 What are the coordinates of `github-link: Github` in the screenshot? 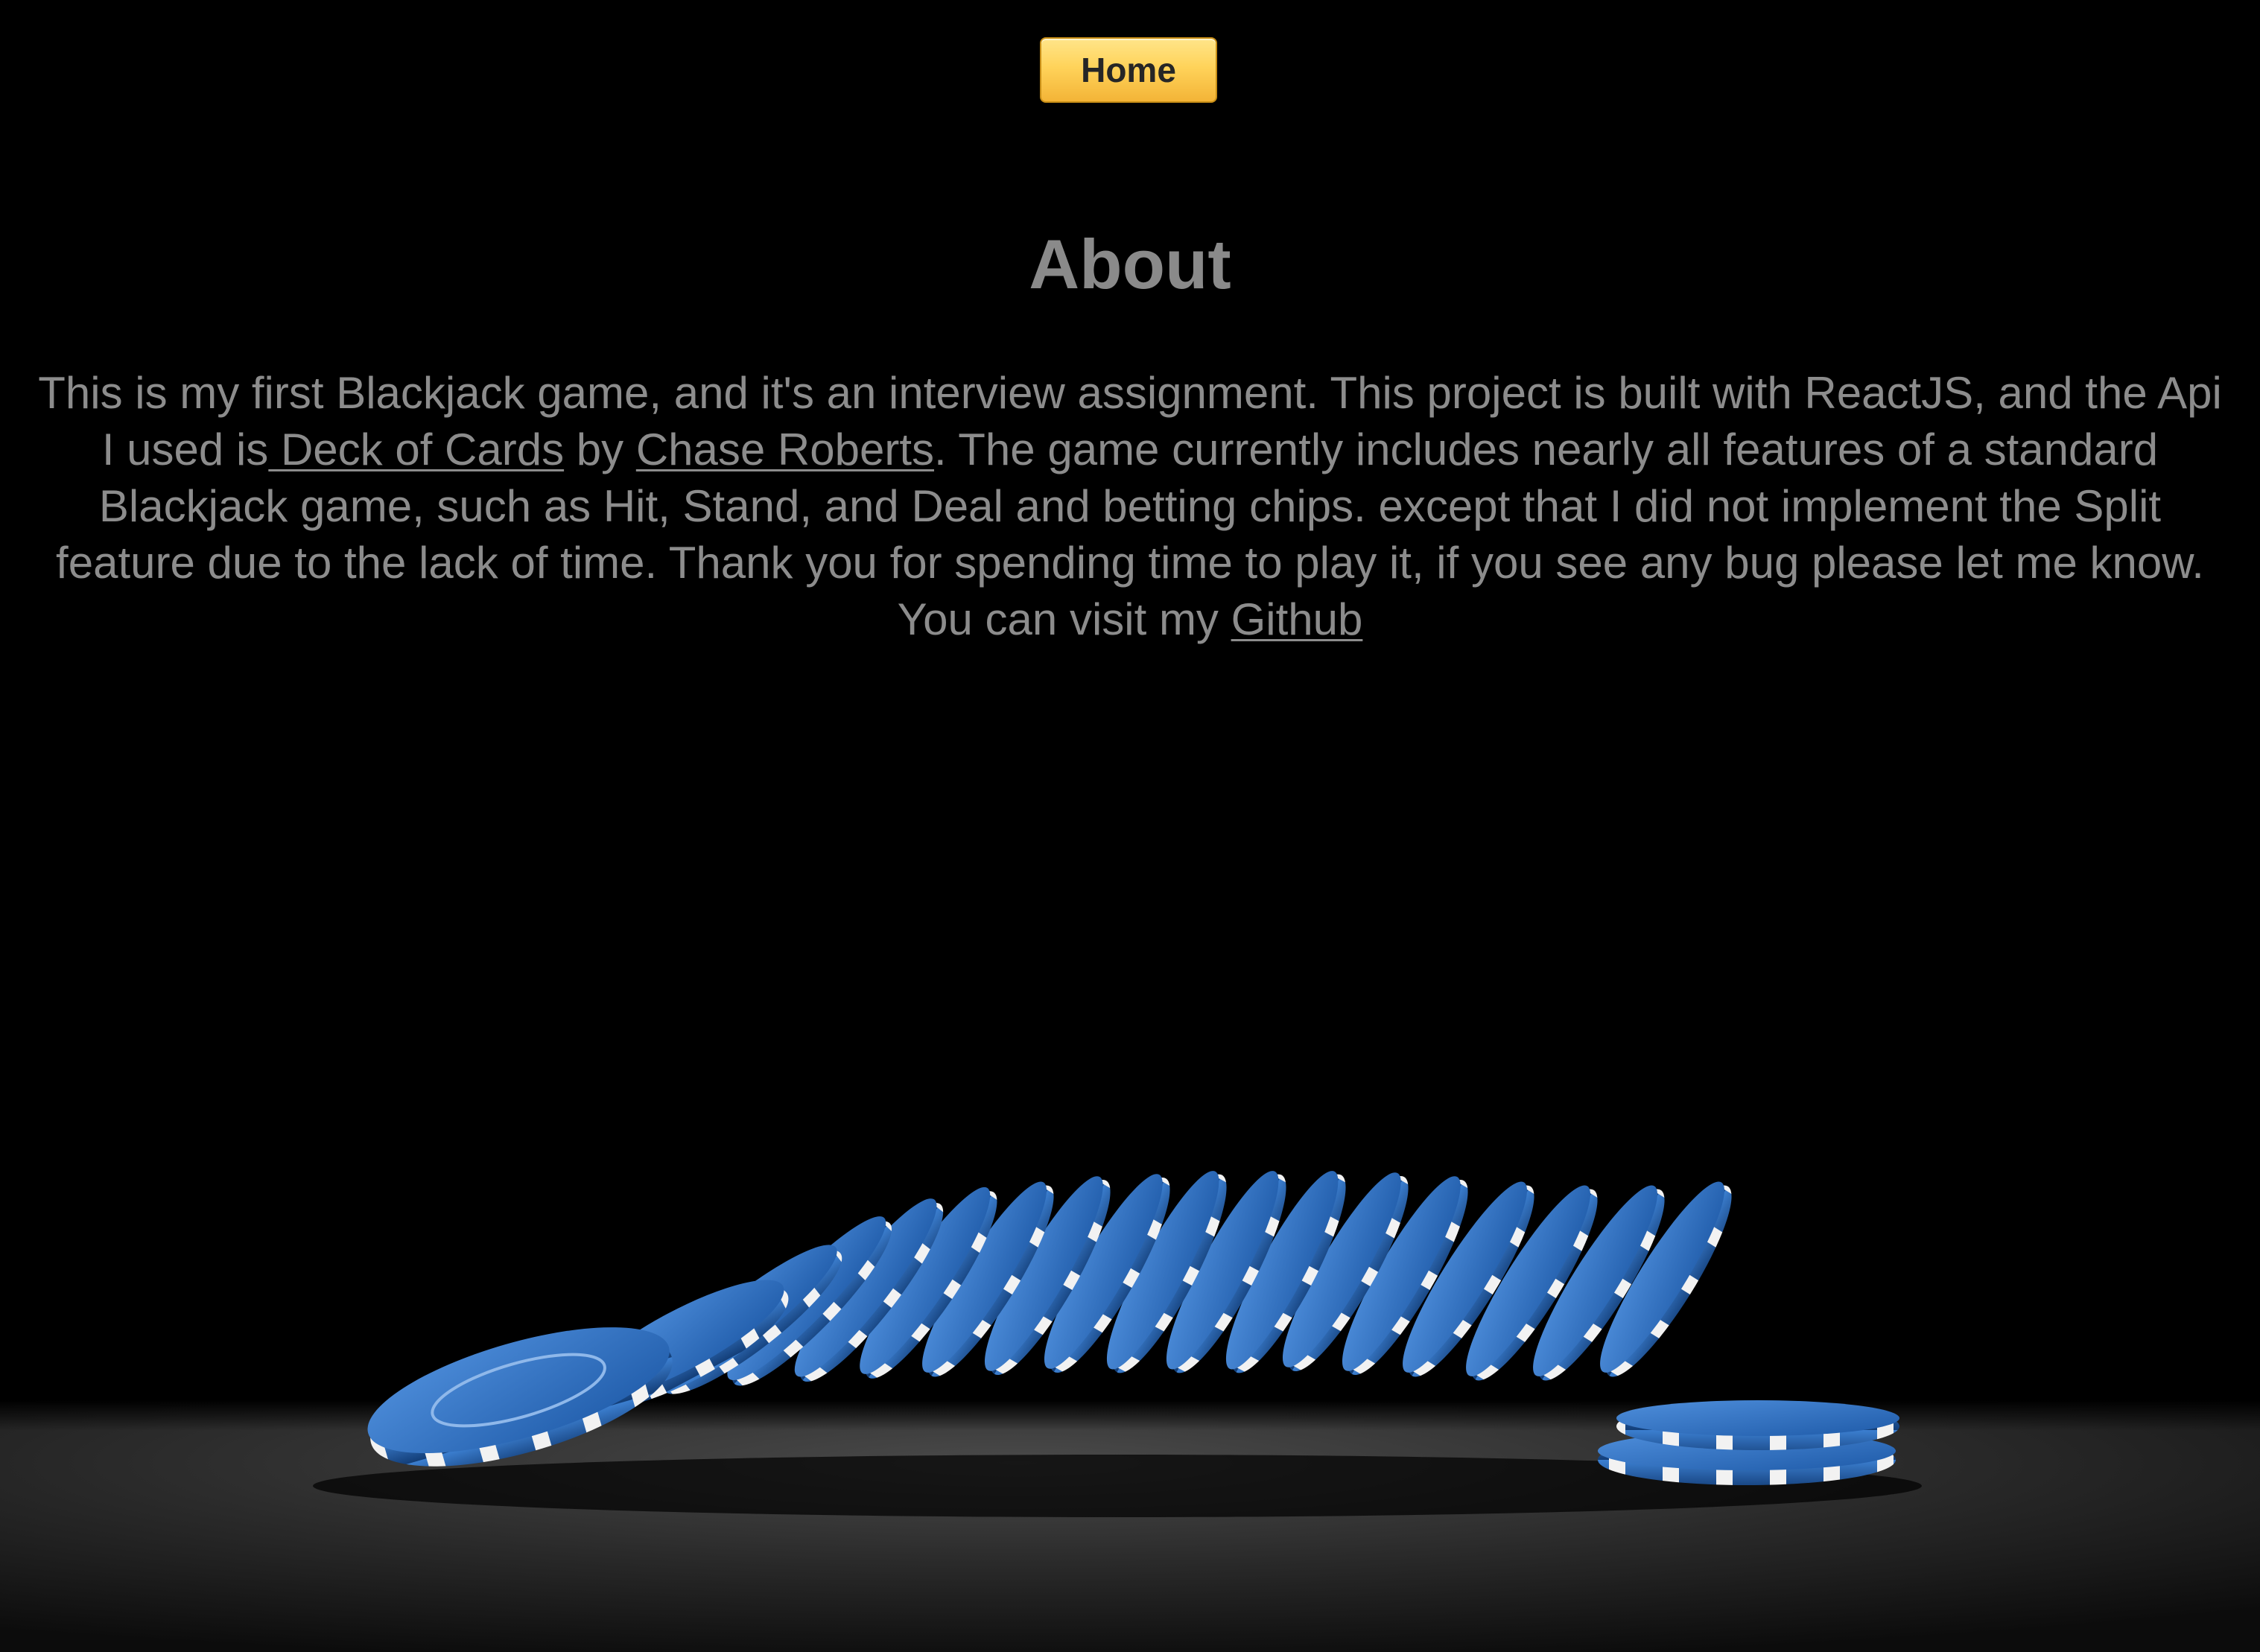 It's located at (1297, 619).